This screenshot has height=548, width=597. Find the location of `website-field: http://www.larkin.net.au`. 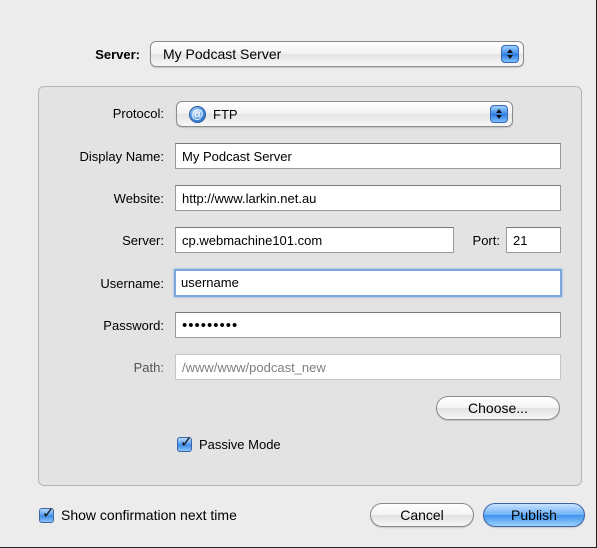

website-field: http://www.larkin.net.au is located at coordinates (368, 198).